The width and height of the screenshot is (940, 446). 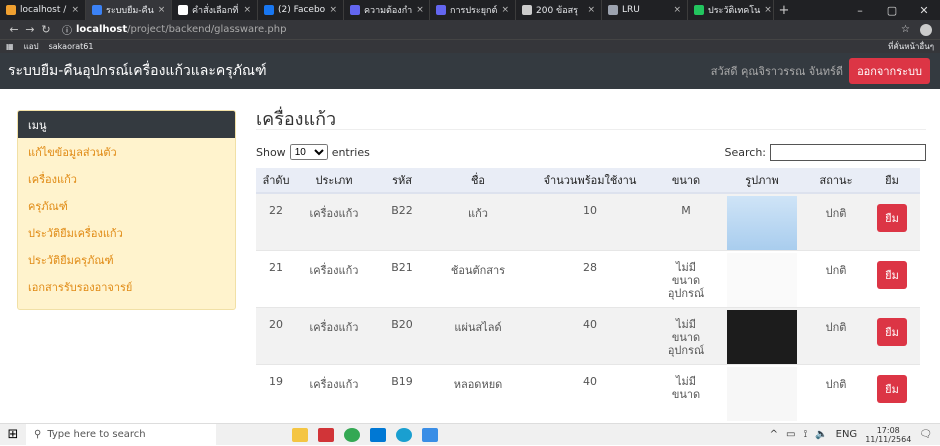 What do you see at coordinates (326, 434) in the screenshot?
I see `mail-icon` at bounding box center [326, 434].